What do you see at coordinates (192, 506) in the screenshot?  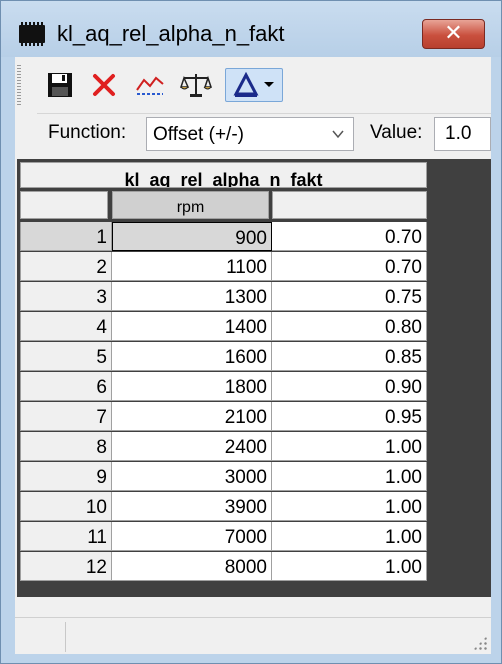 I see `rpm-cell: 3900` at bounding box center [192, 506].